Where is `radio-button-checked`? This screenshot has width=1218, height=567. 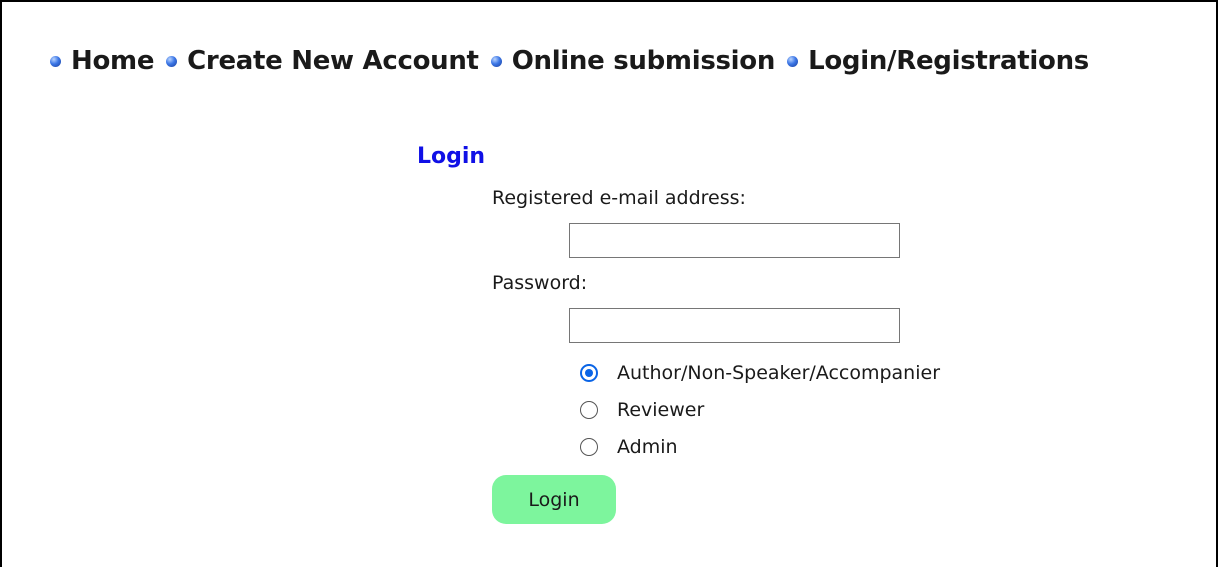
radio-button-checked is located at coordinates (589, 373).